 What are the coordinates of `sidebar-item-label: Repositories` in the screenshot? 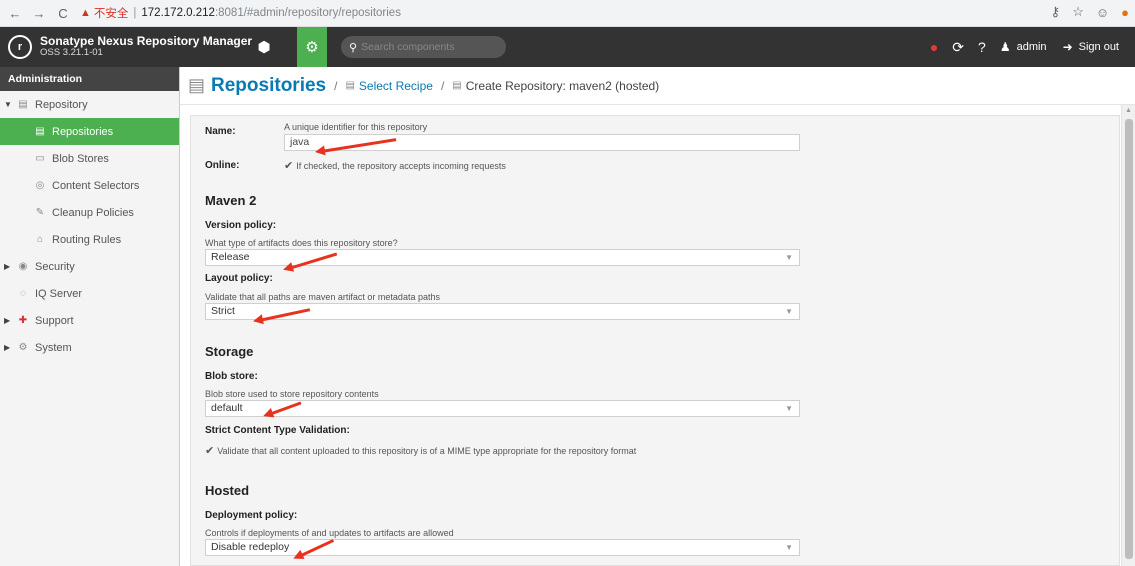 It's located at (83, 131).